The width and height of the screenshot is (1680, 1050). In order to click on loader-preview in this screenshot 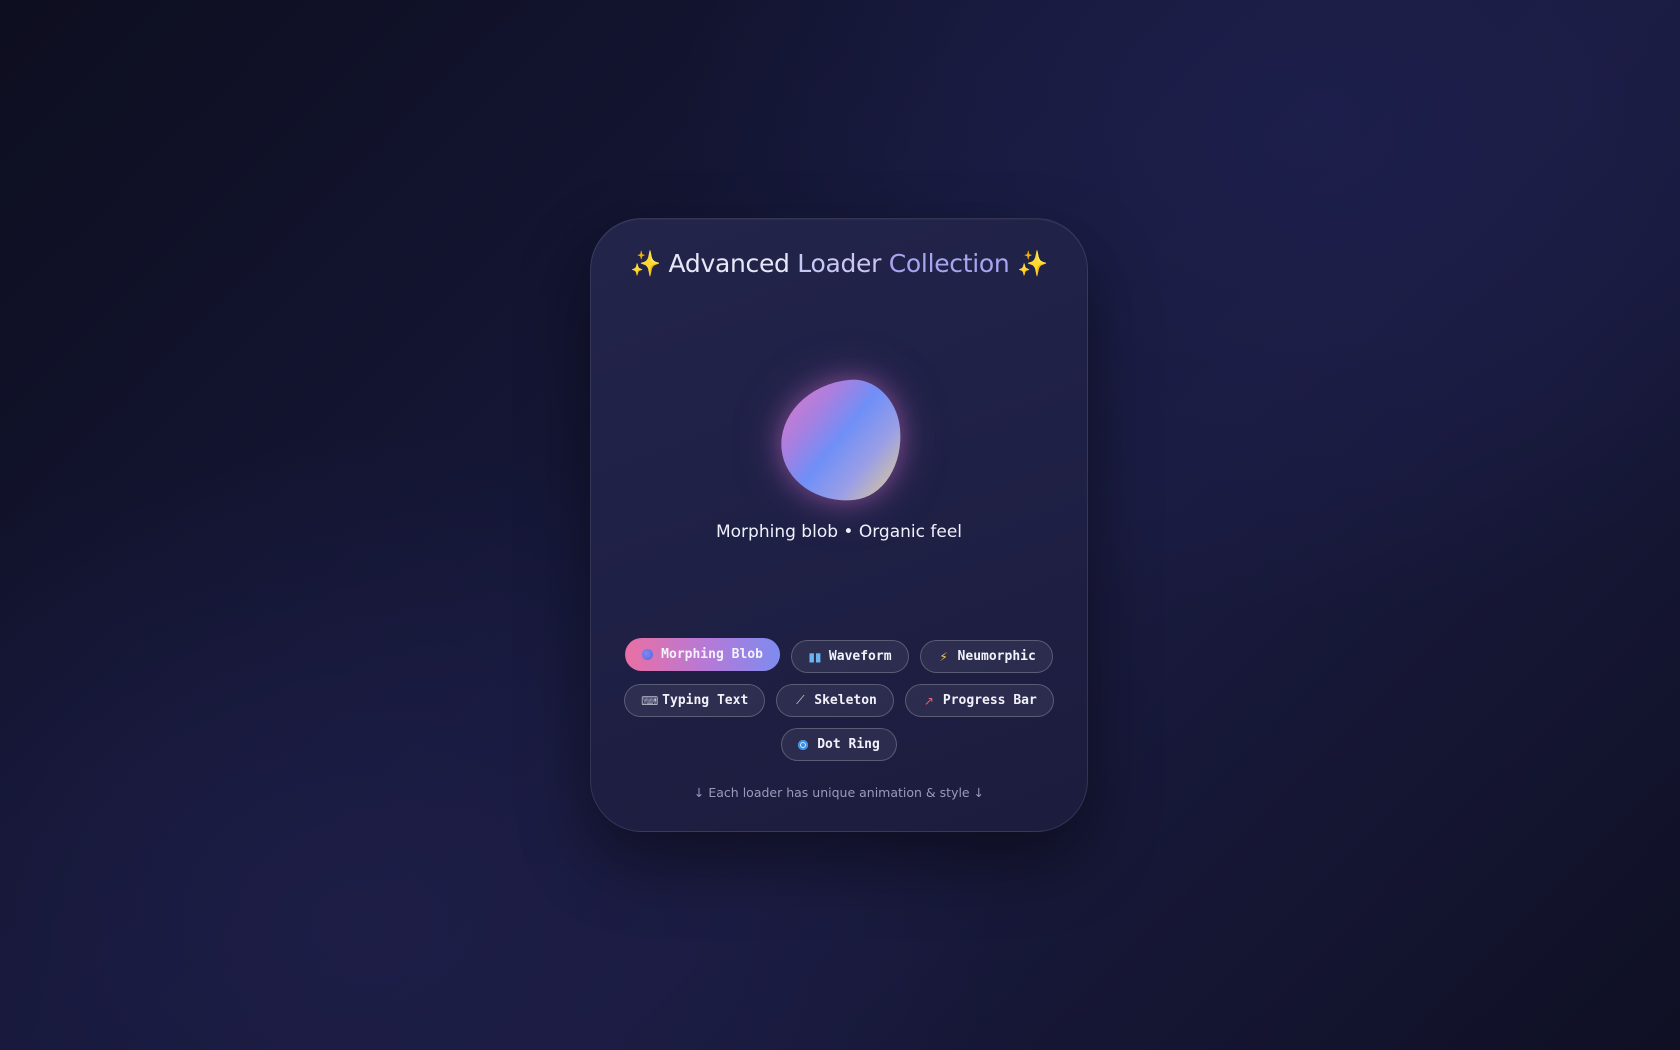, I will do `click(841, 441)`.